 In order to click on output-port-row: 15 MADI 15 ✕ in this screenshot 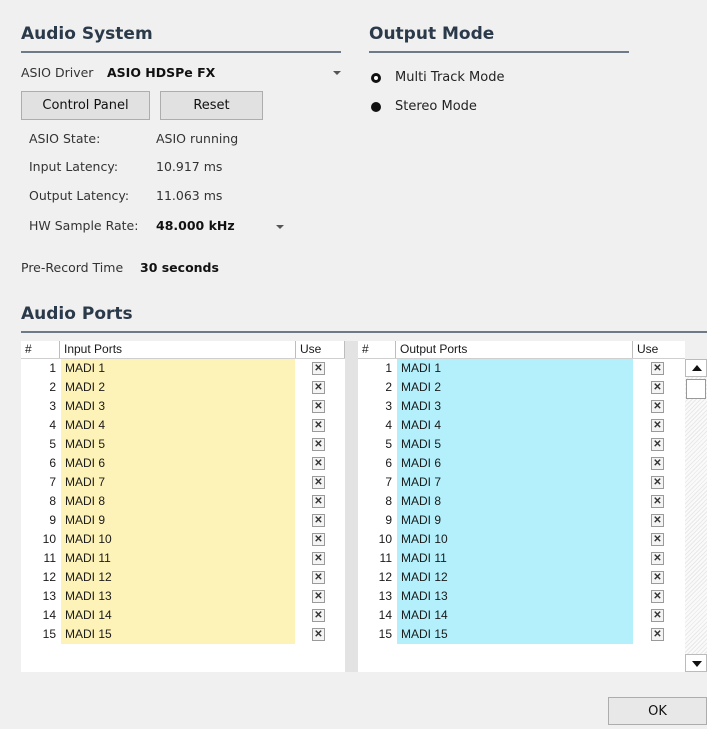, I will do `click(521, 634)`.